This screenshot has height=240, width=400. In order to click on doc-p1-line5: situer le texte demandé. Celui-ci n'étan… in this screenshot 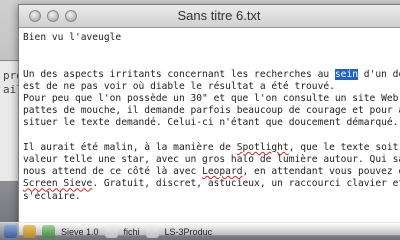, I will do `click(211, 123)`.